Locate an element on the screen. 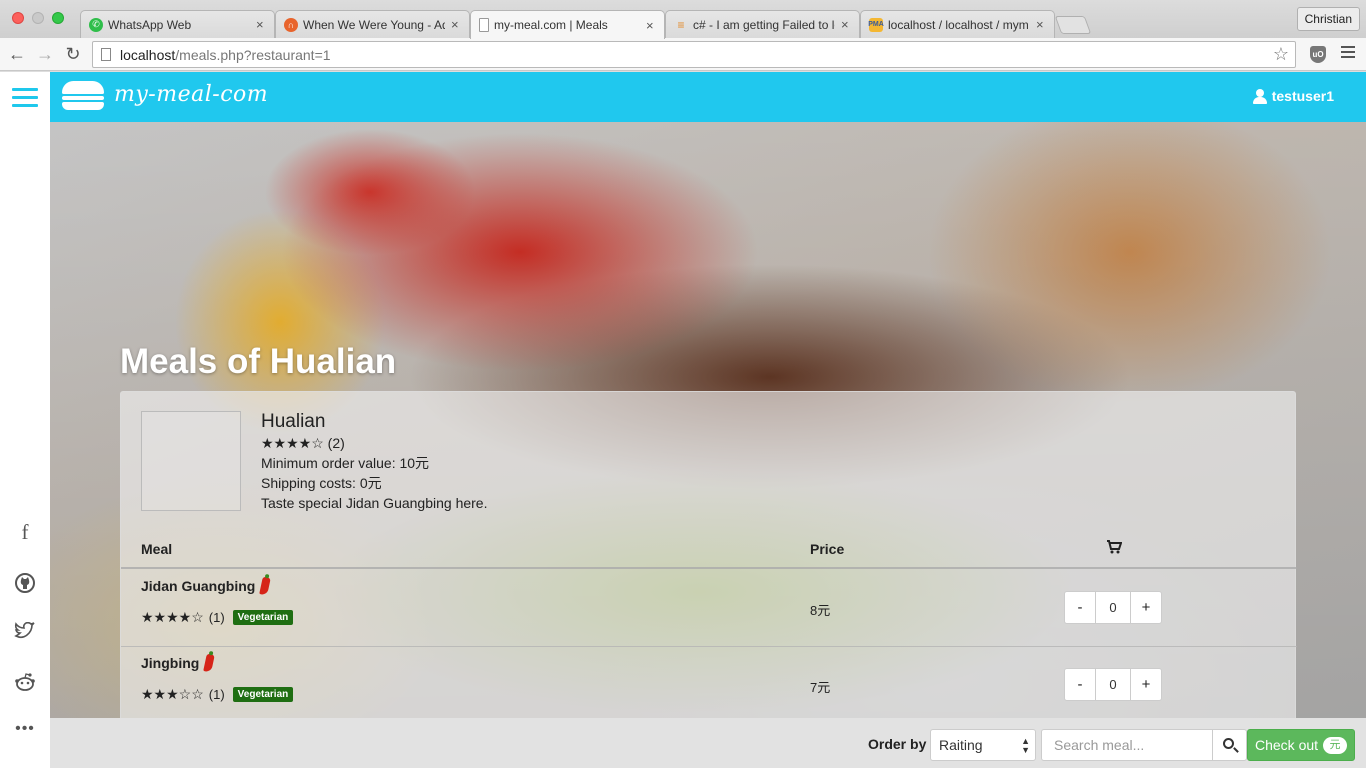 The height and width of the screenshot is (768, 1366). app-header: my-meal-com testuser1 is located at coordinates (708, 97).